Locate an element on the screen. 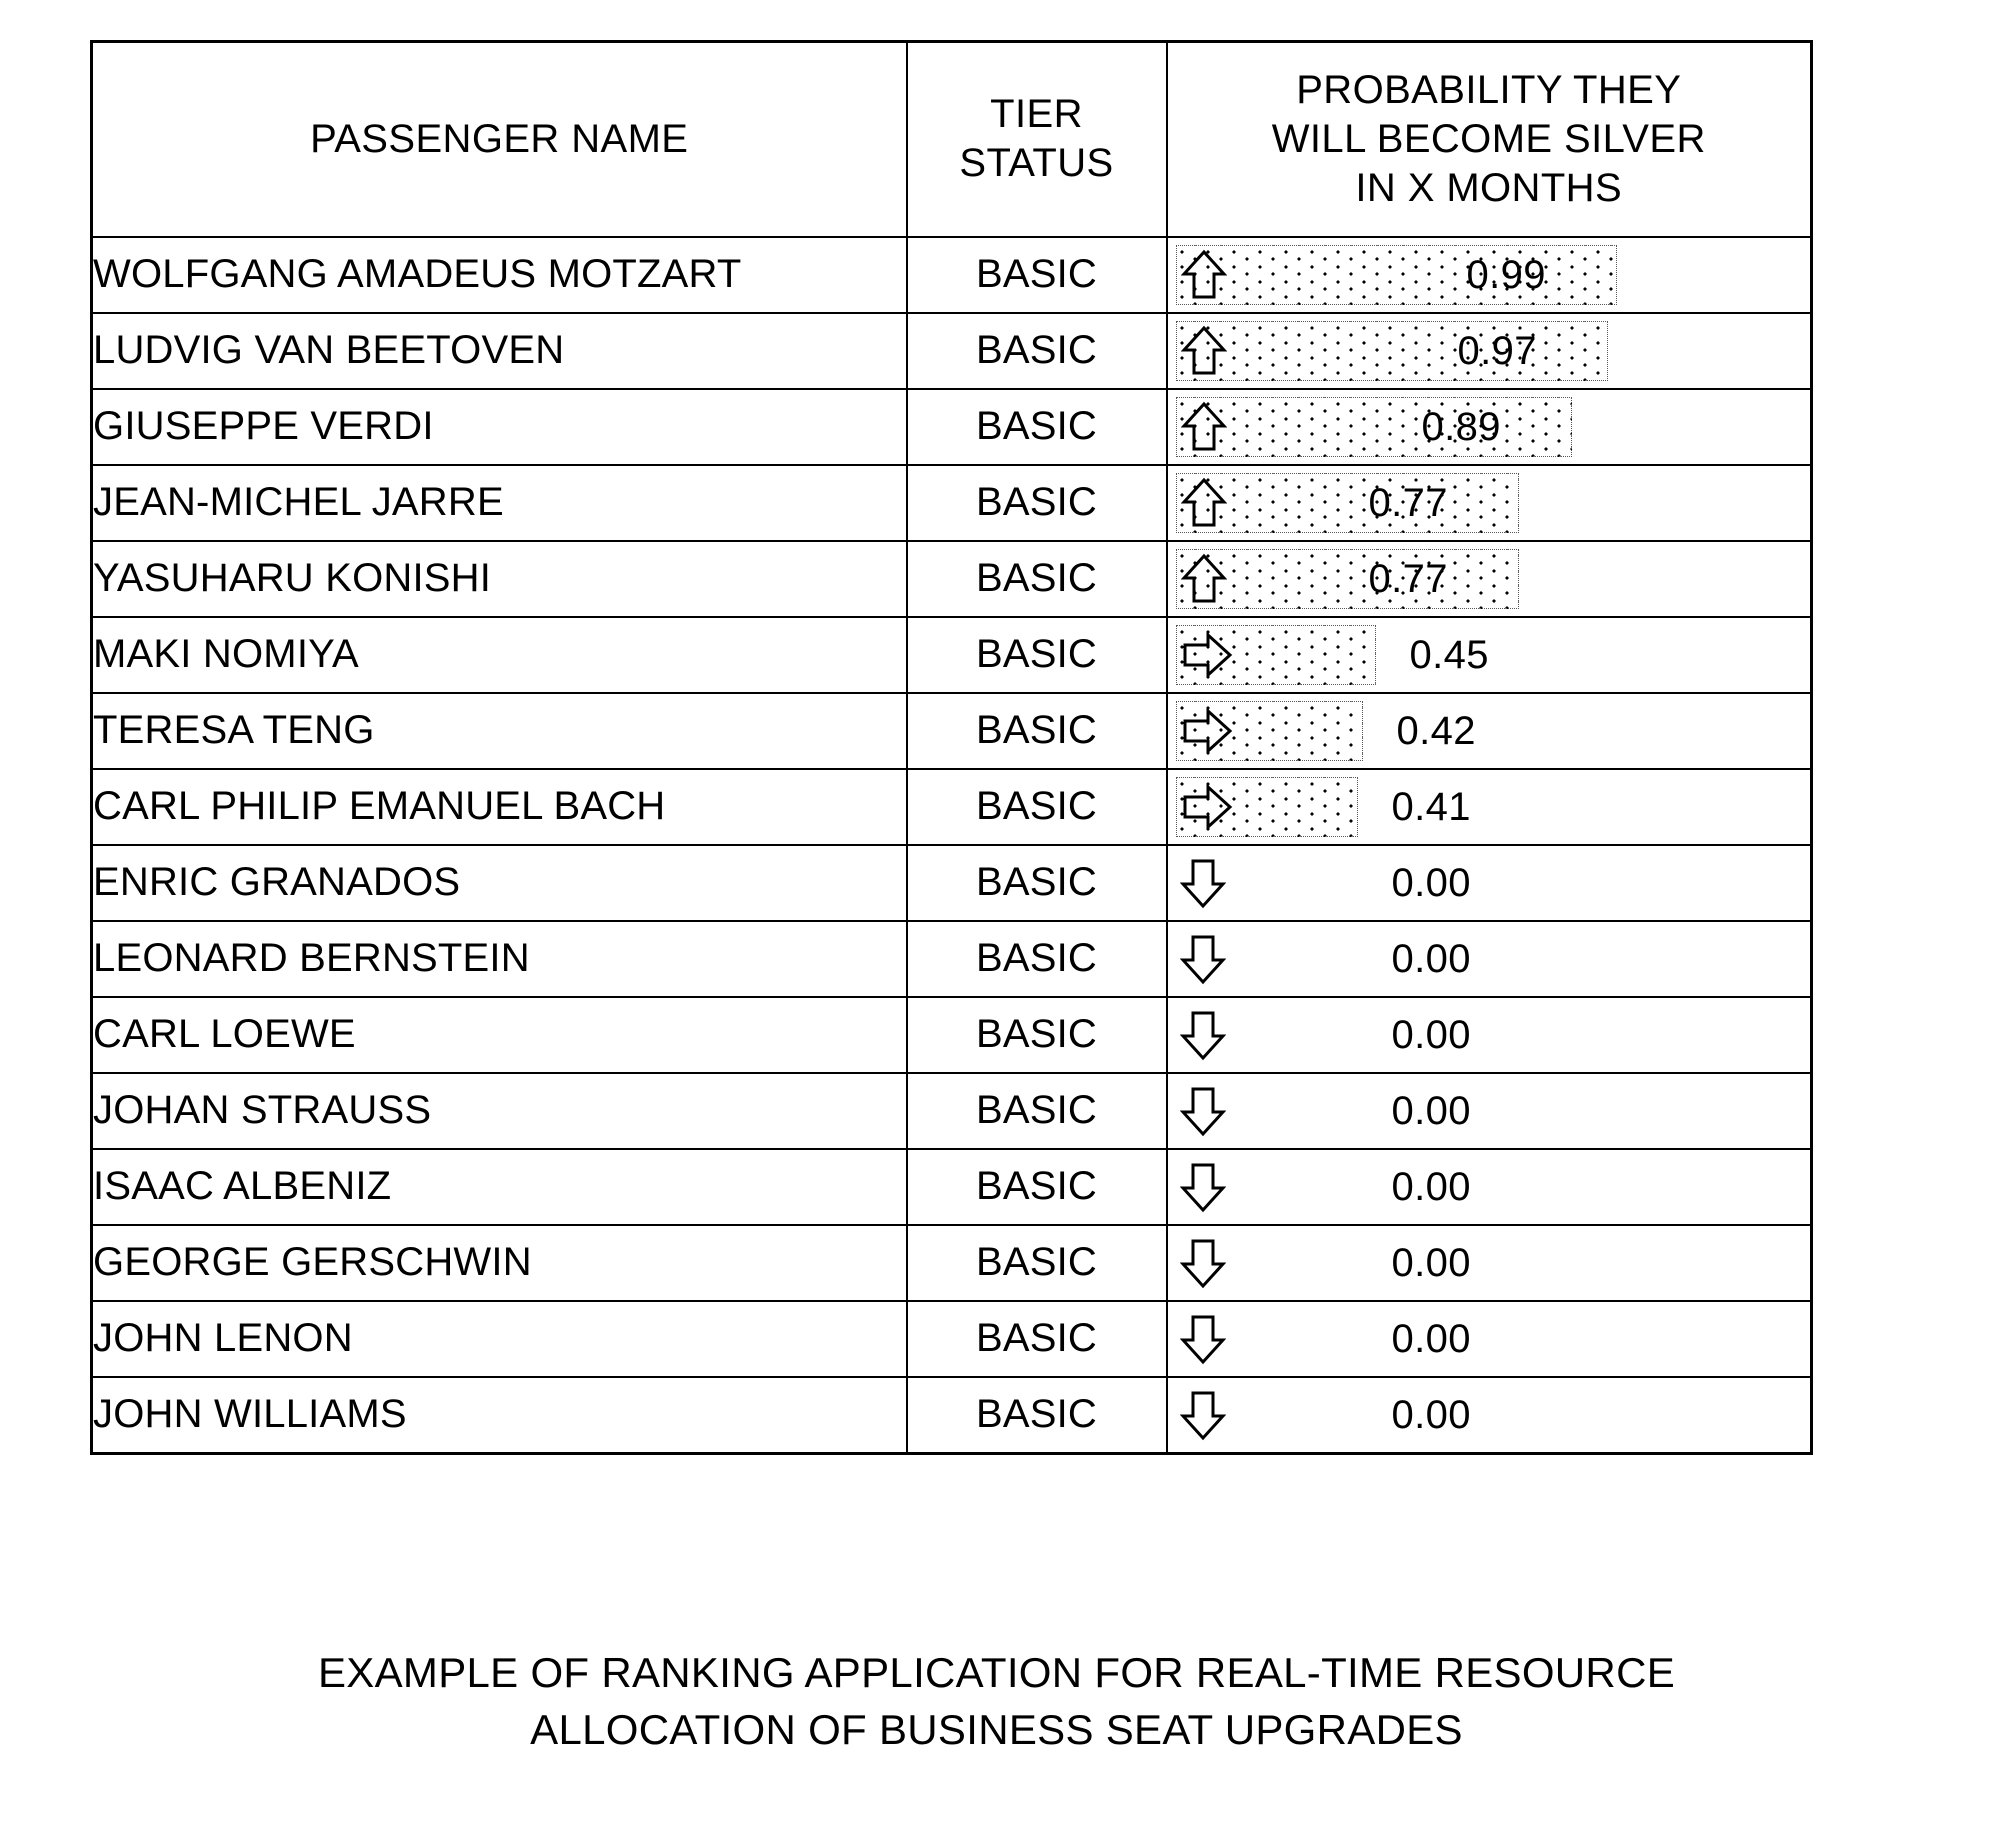 This screenshot has height=1845, width=1993. table-row: YASUHARU KONISHI BASIC 0.77 is located at coordinates (951, 578).